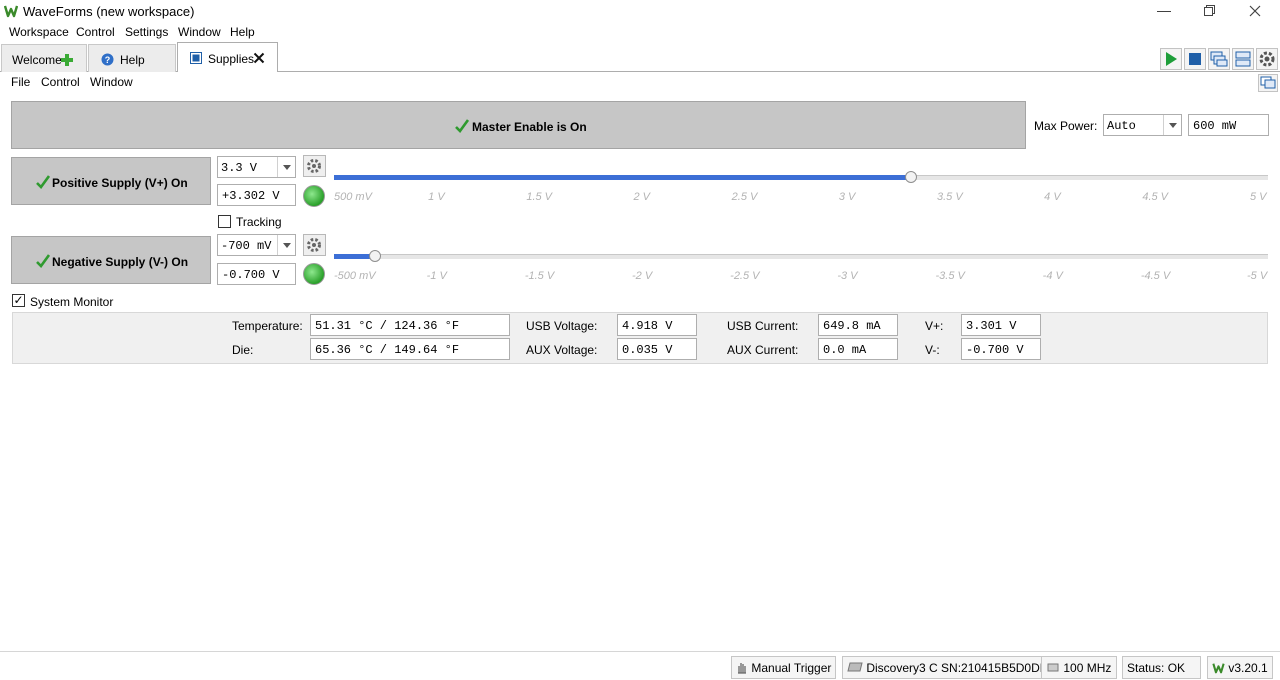  Describe the element at coordinates (1228, 125) in the screenshot. I see `max-power-input: 600 mW` at that location.